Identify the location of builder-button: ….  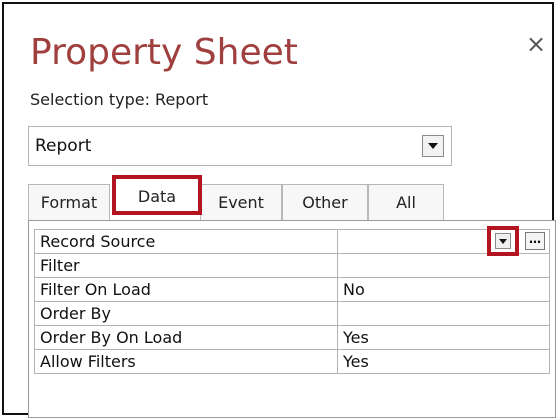
(535, 241).